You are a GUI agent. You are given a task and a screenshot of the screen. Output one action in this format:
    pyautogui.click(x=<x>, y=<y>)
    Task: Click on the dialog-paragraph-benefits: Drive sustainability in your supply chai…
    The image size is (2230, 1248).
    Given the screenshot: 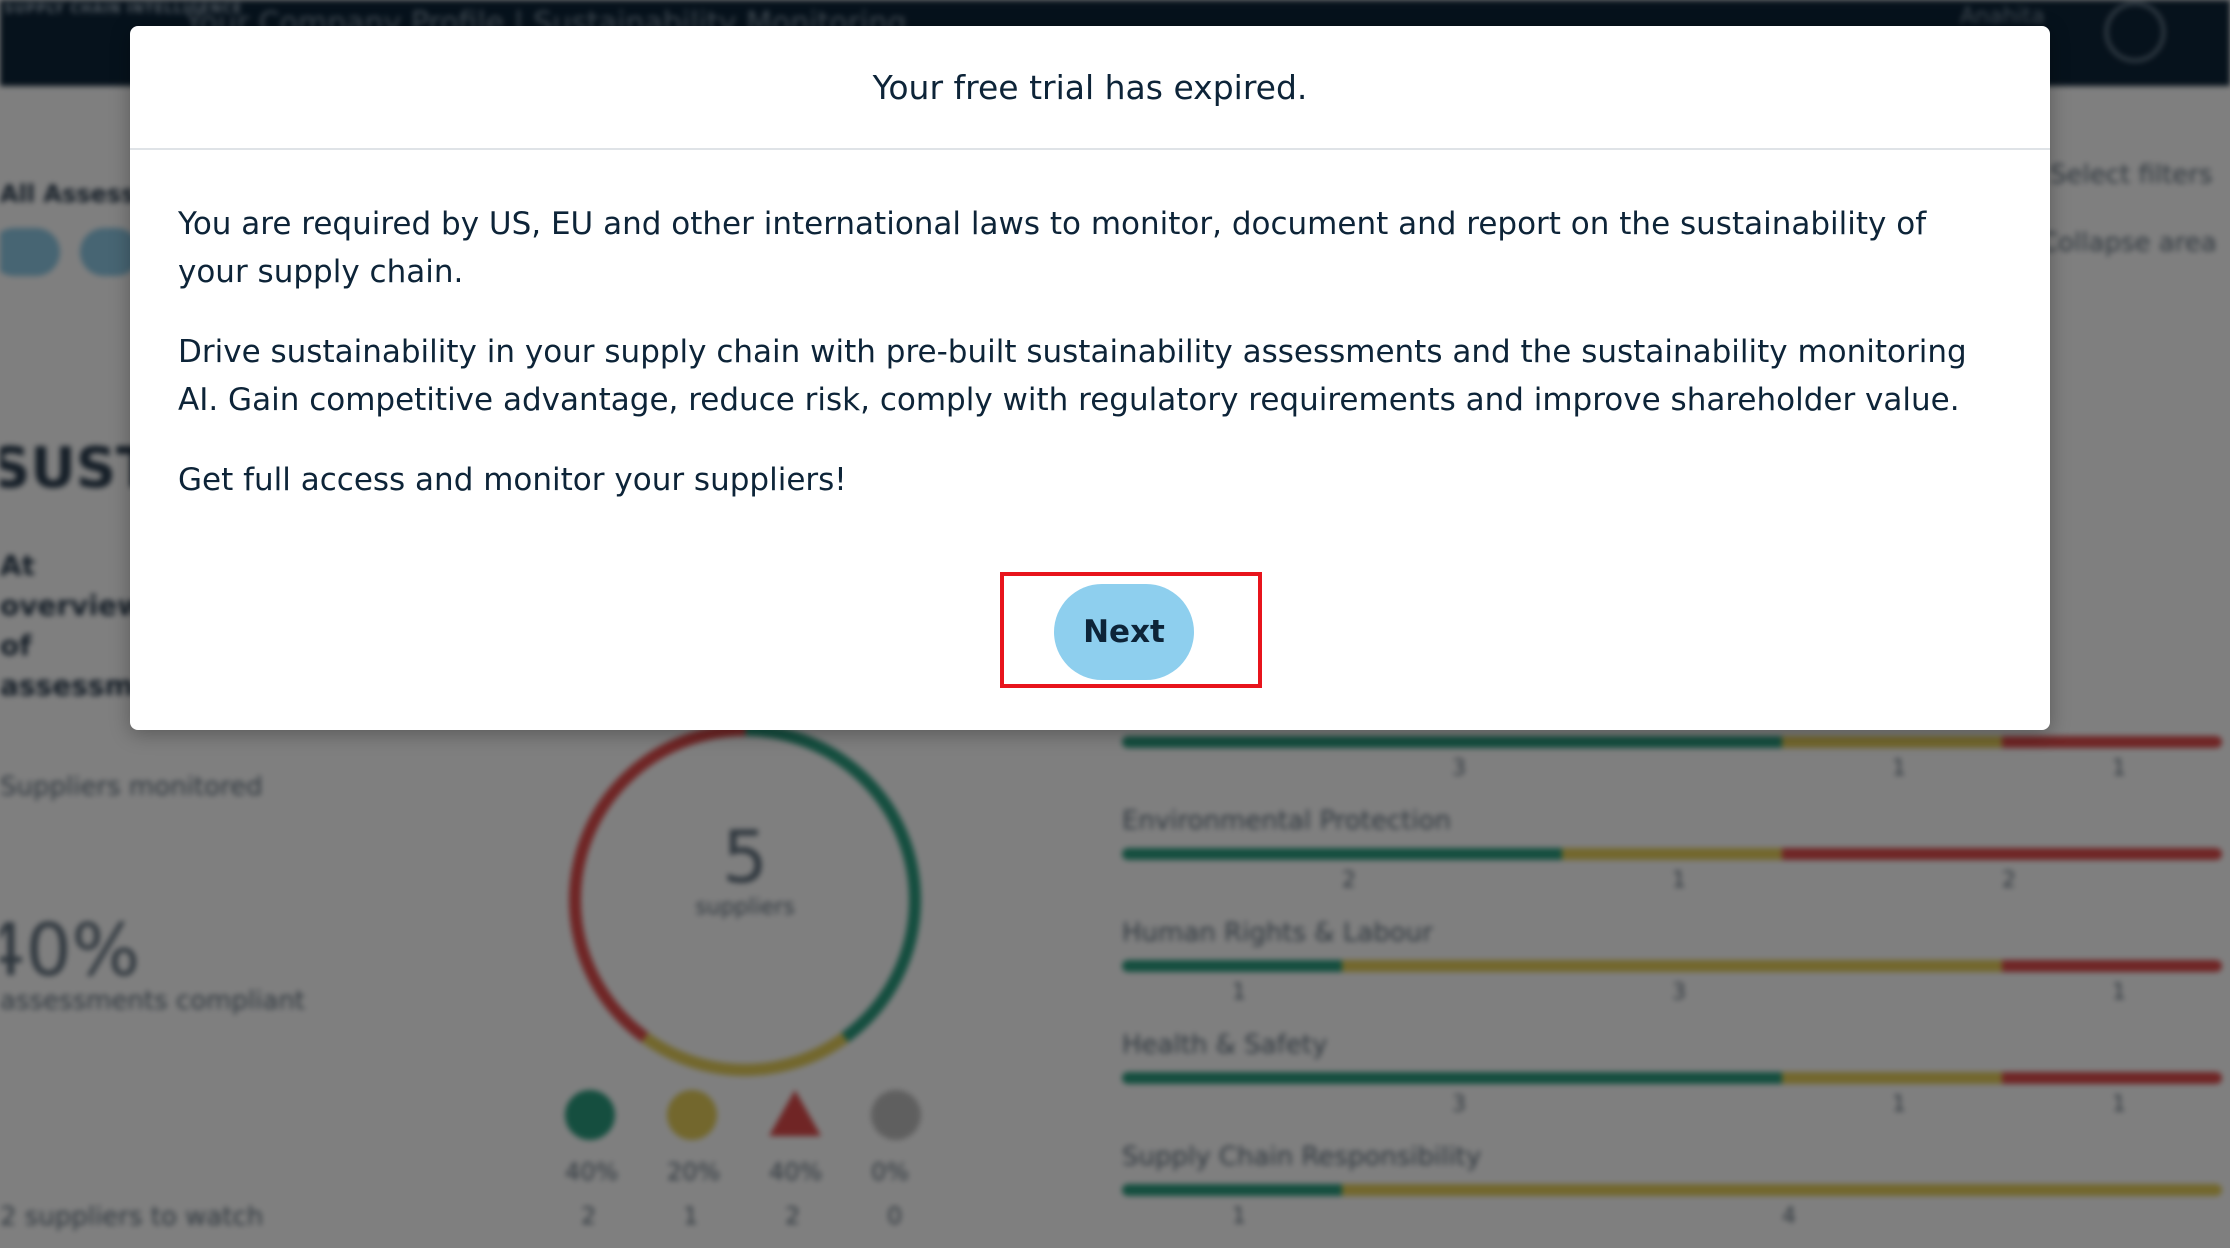 What is the action you would take?
    pyautogui.click(x=1072, y=376)
    